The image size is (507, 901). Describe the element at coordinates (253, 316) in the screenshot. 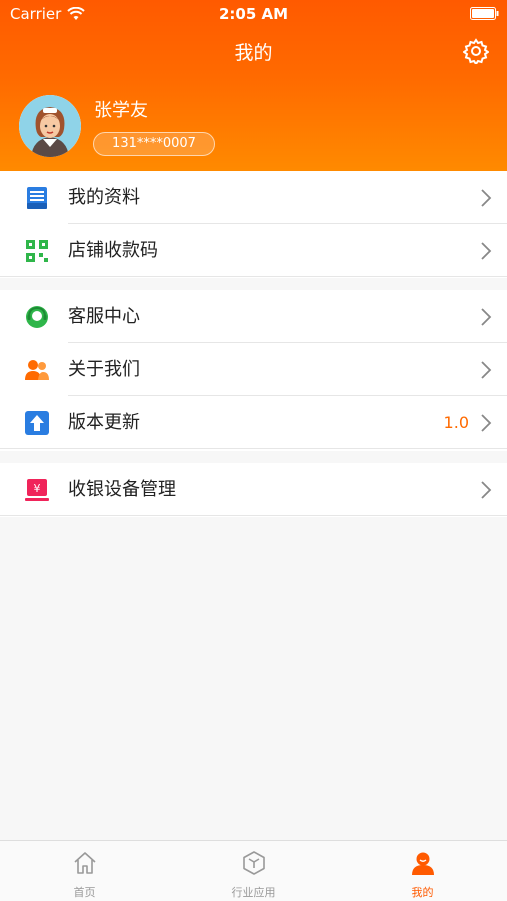

I see `menu-item-customer-service: 客服中心` at that location.